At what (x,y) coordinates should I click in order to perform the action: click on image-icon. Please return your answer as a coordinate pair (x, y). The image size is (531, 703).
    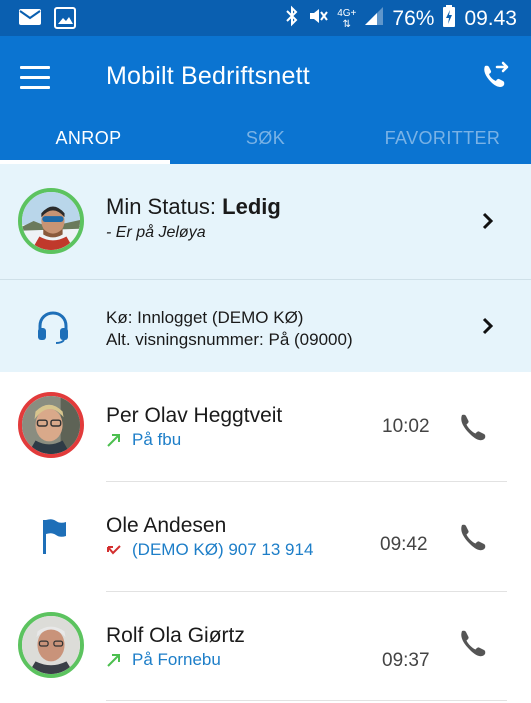
    Looking at the image, I should click on (65, 20).